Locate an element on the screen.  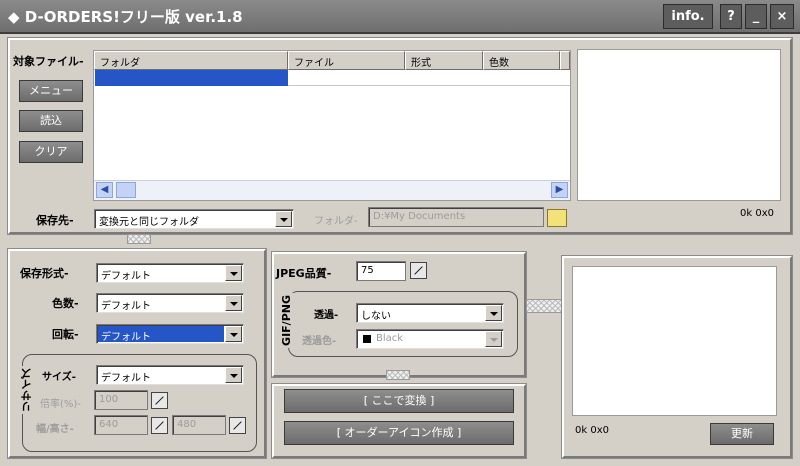
info-button: info. is located at coordinates (688, 16).